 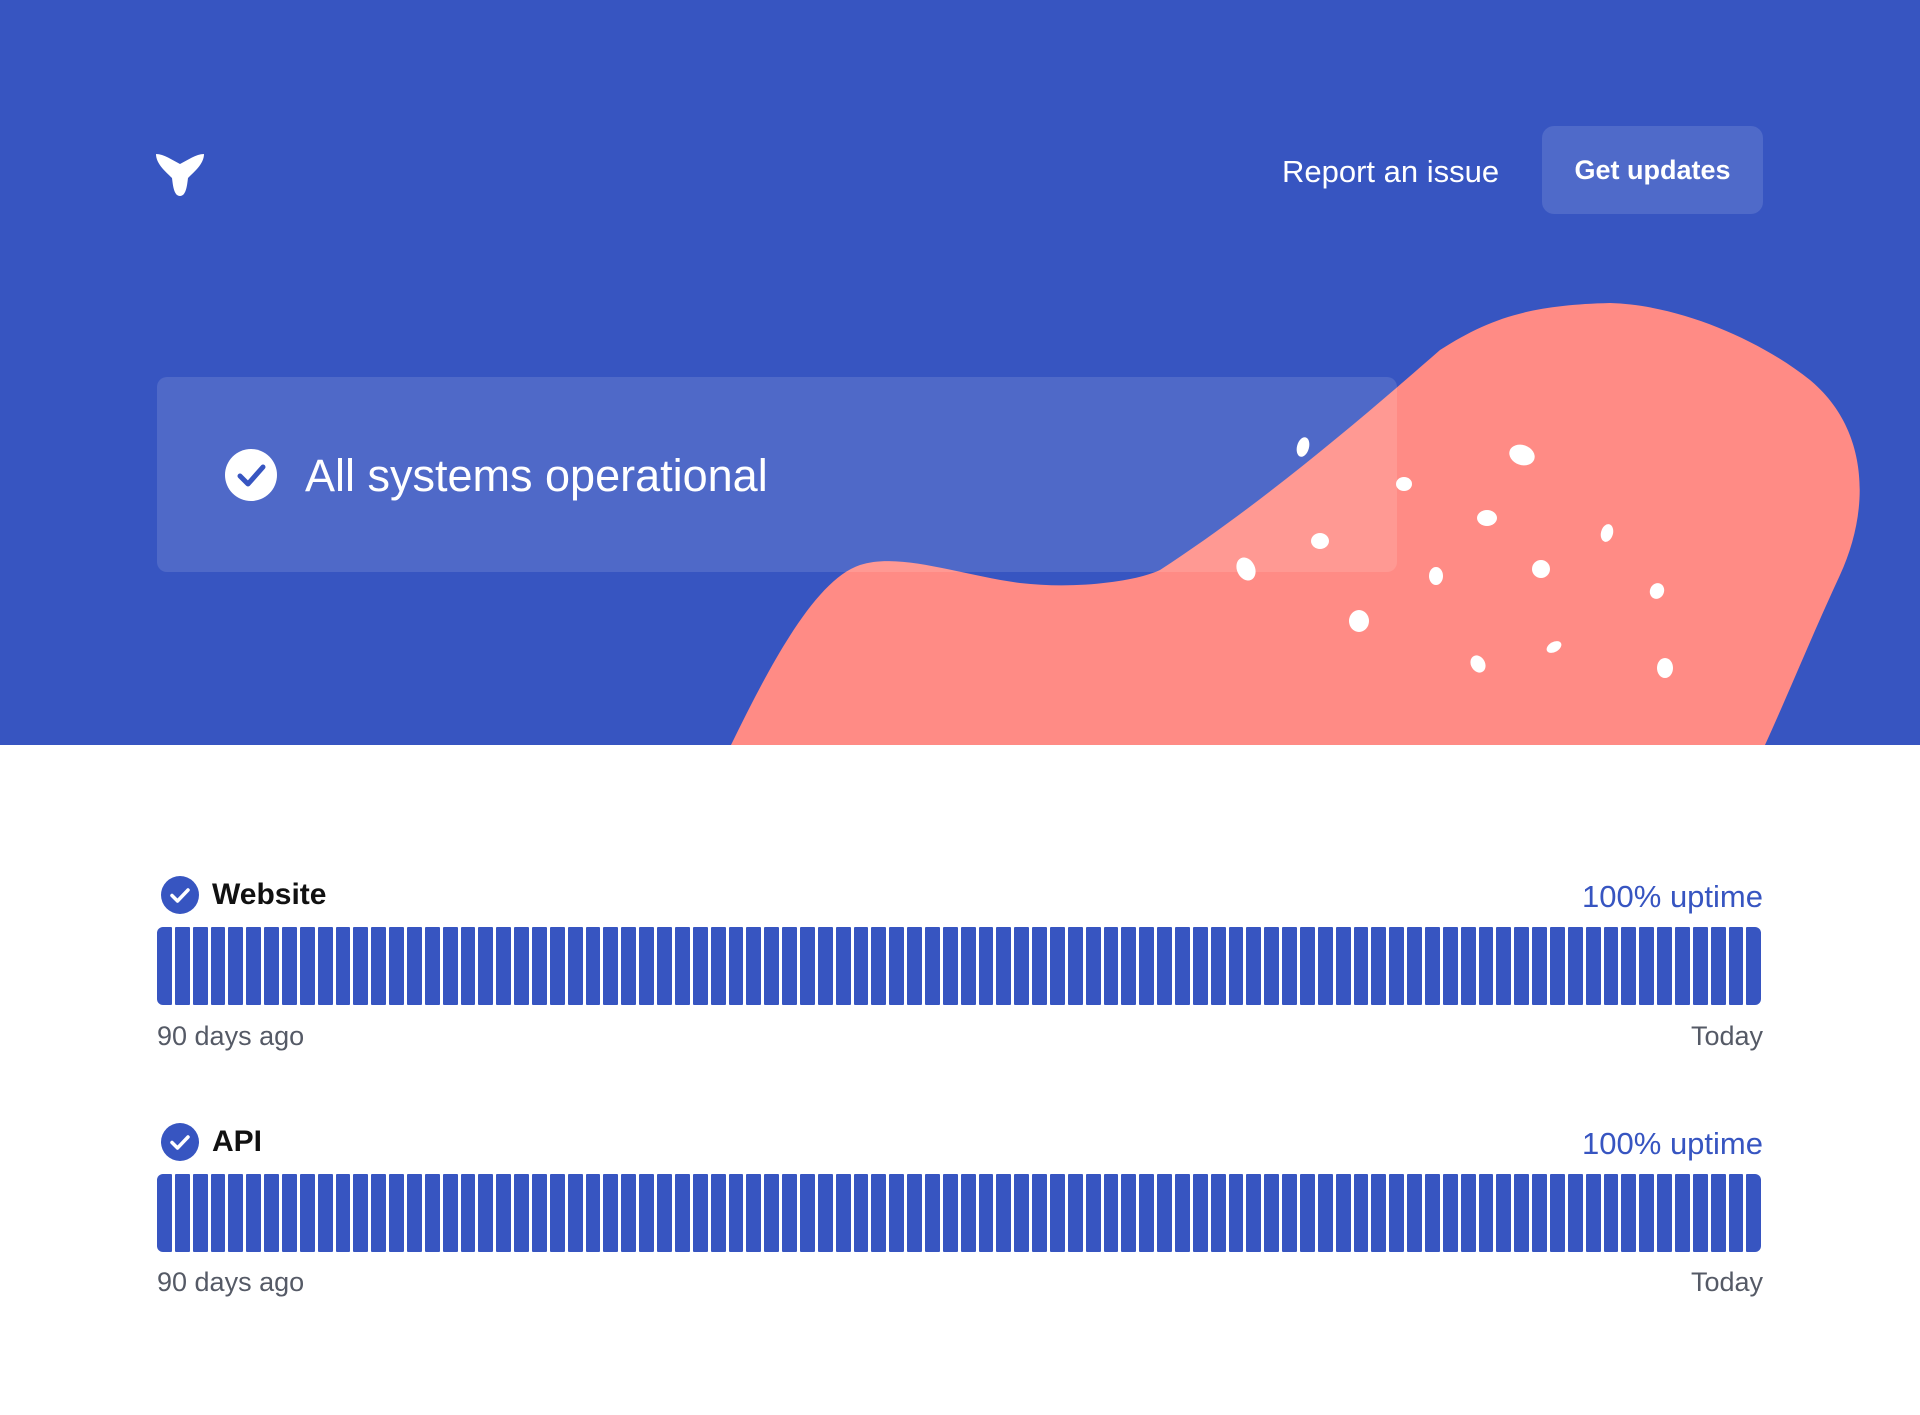 I want to click on brand-logo-icon, so click(x=180, y=174).